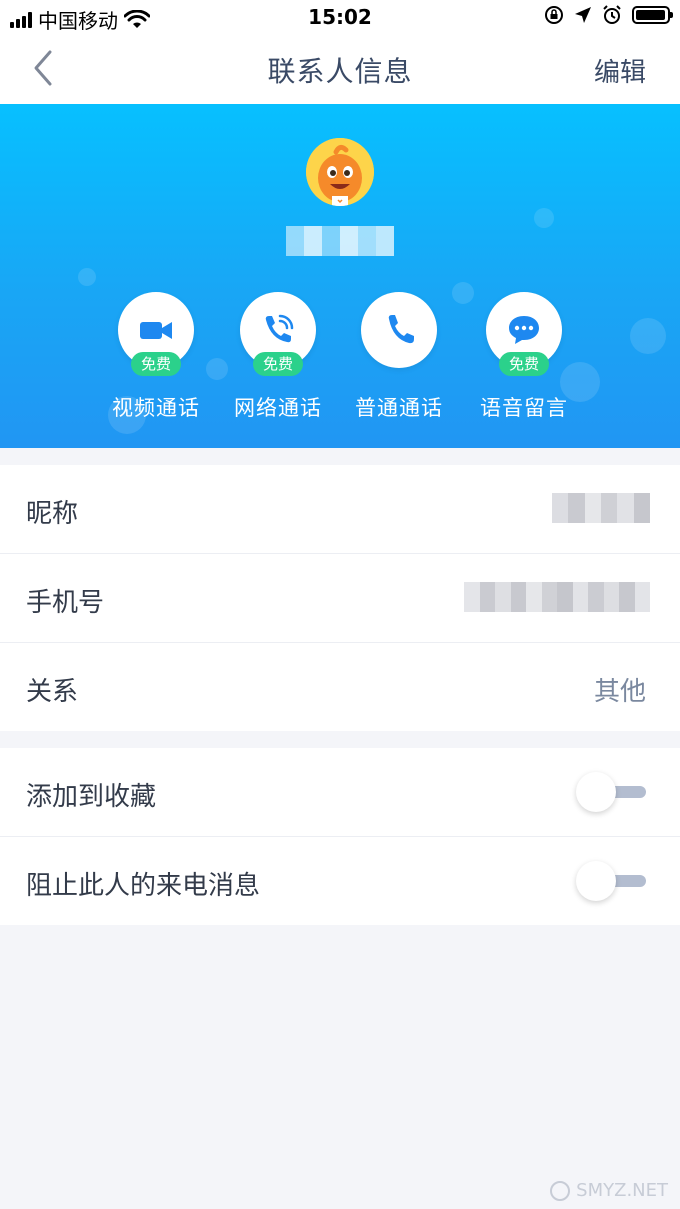 The height and width of the screenshot is (1209, 680). What do you see at coordinates (619, 692) in the screenshot?
I see `relation-value: 其他` at bounding box center [619, 692].